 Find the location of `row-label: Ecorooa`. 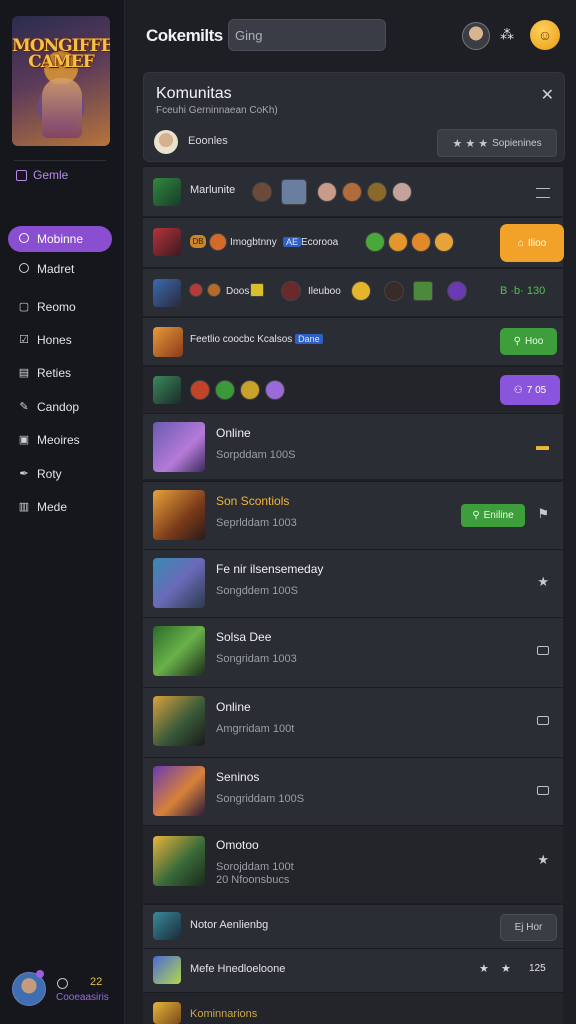

row-label: Ecorooa is located at coordinates (320, 242).